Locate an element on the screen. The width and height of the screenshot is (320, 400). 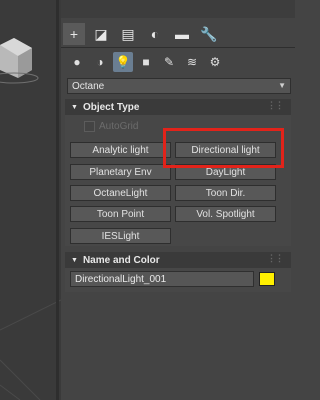
light-type-button: Toon Dir. is located at coordinates (225, 193).